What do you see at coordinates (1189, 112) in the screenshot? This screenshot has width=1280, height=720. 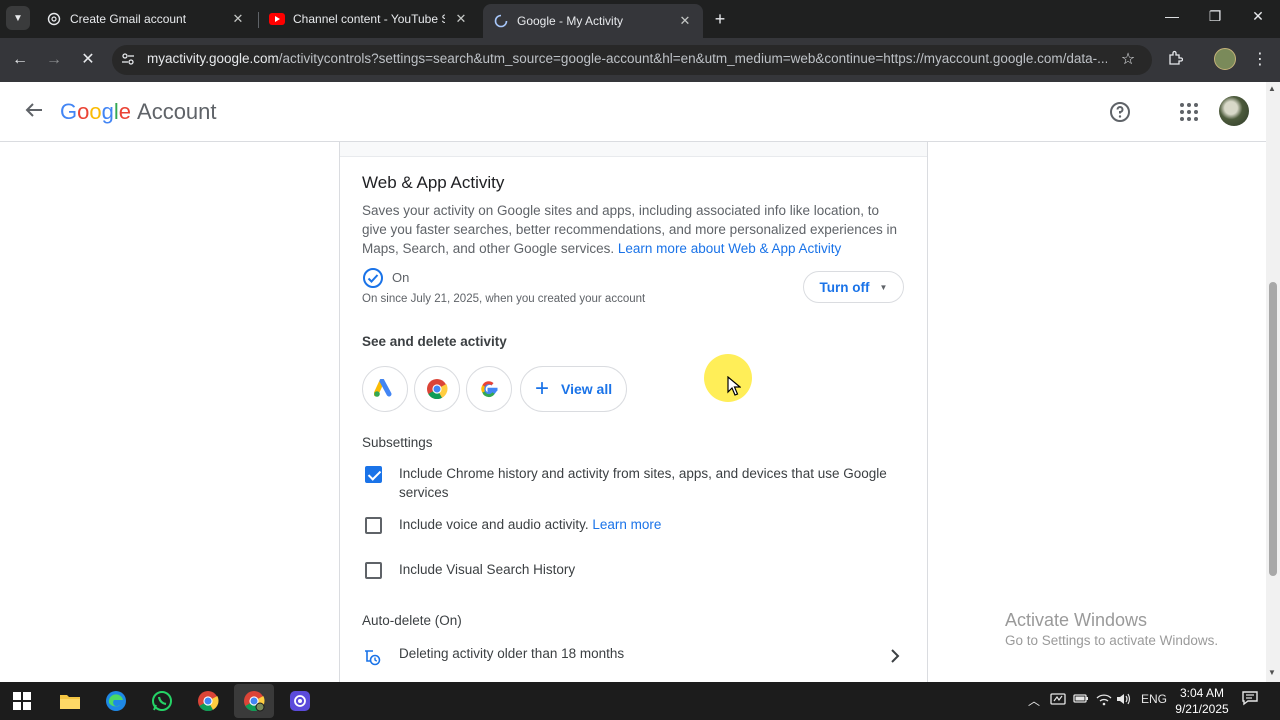 I see `google-apps-icon` at bounding box center [1189, 112].